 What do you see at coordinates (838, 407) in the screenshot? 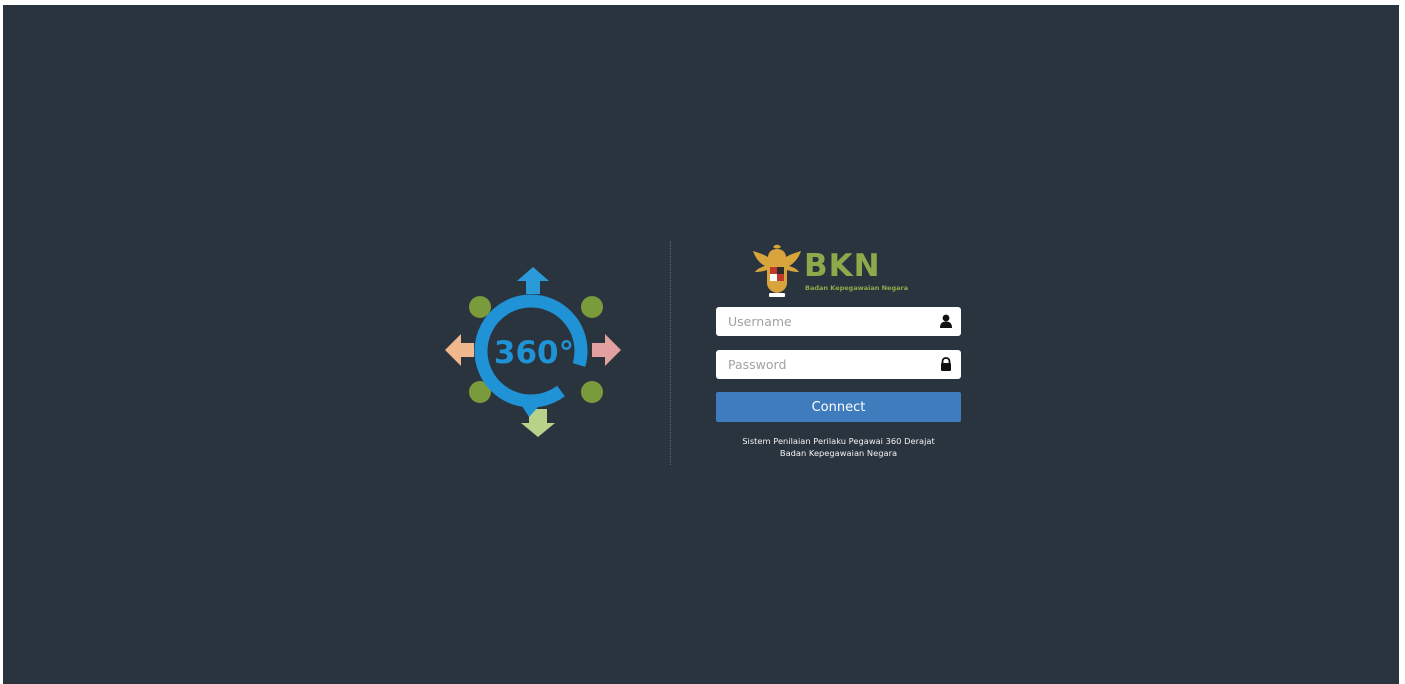
I see `connect-button: Connect` at bounding box center [838, 407].